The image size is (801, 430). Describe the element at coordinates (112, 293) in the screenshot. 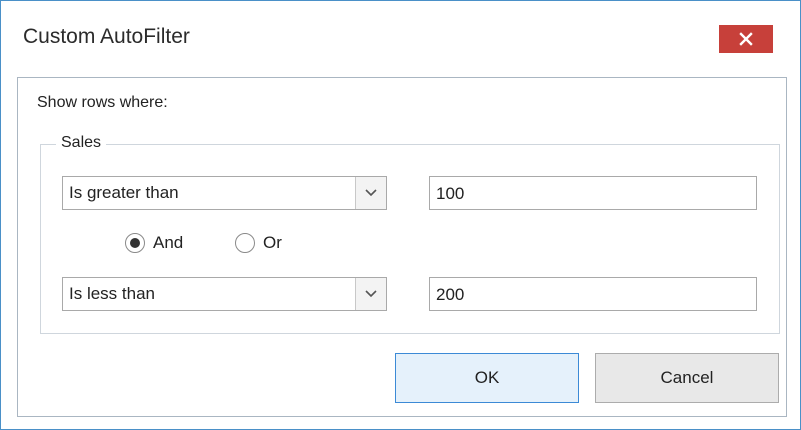

I see `operator2-value: Is less than` at that location.